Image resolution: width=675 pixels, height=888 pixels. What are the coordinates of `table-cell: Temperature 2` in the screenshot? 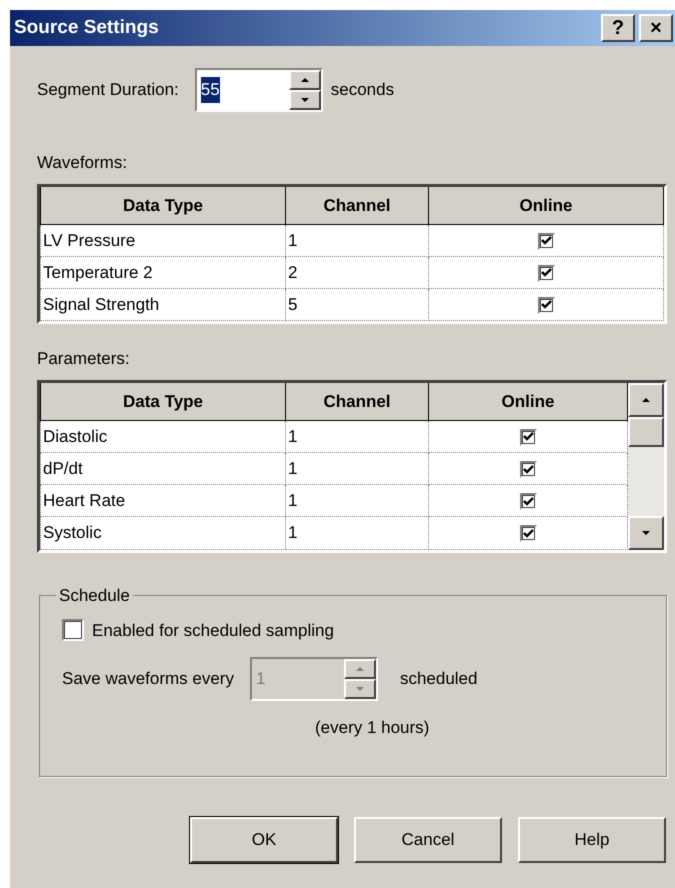 It's located at (163, 272).